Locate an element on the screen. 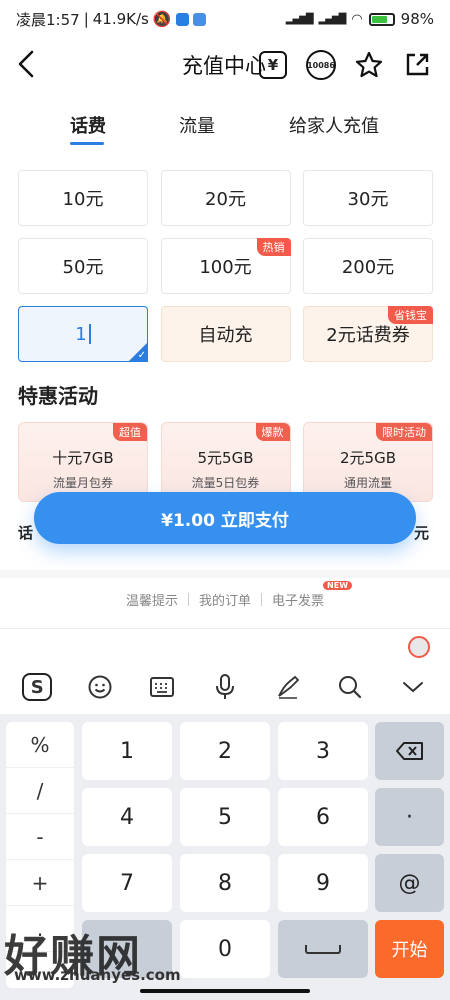 The height and width of the screenshot is (1000, 450). share-icon is located at coordinates (417, 65).